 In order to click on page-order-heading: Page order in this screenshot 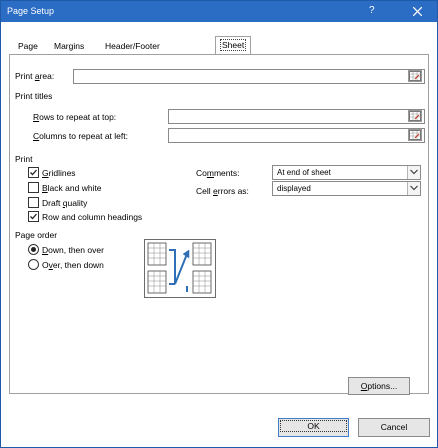, I will do `click(36, 235)`.